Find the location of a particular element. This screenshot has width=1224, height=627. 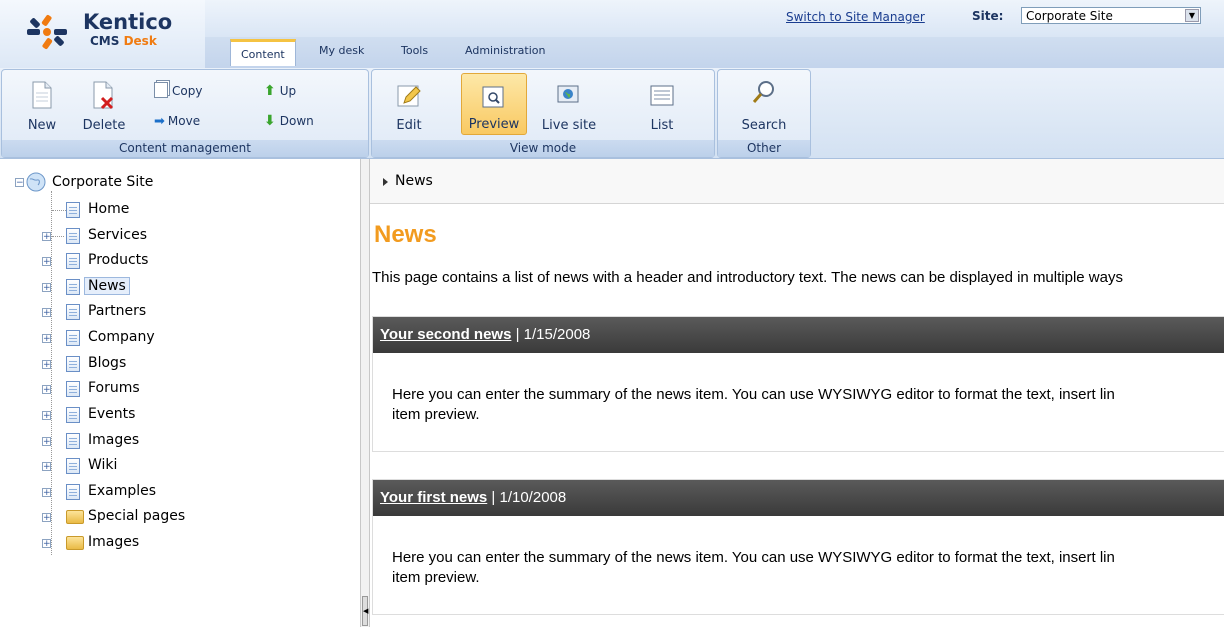

copy-icon is located at coordinates (161, 90).